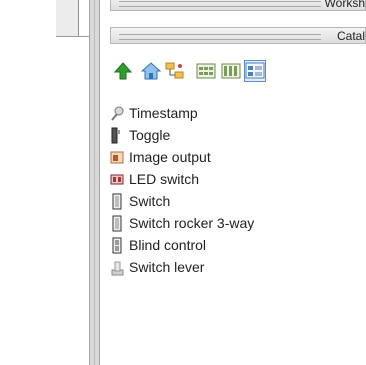 The image size is (366, 365). What do you see at coordinates (225, 246) in the screenshot?
I see `list-item-blind-control: Blind control` at bounding box center [225, 246].